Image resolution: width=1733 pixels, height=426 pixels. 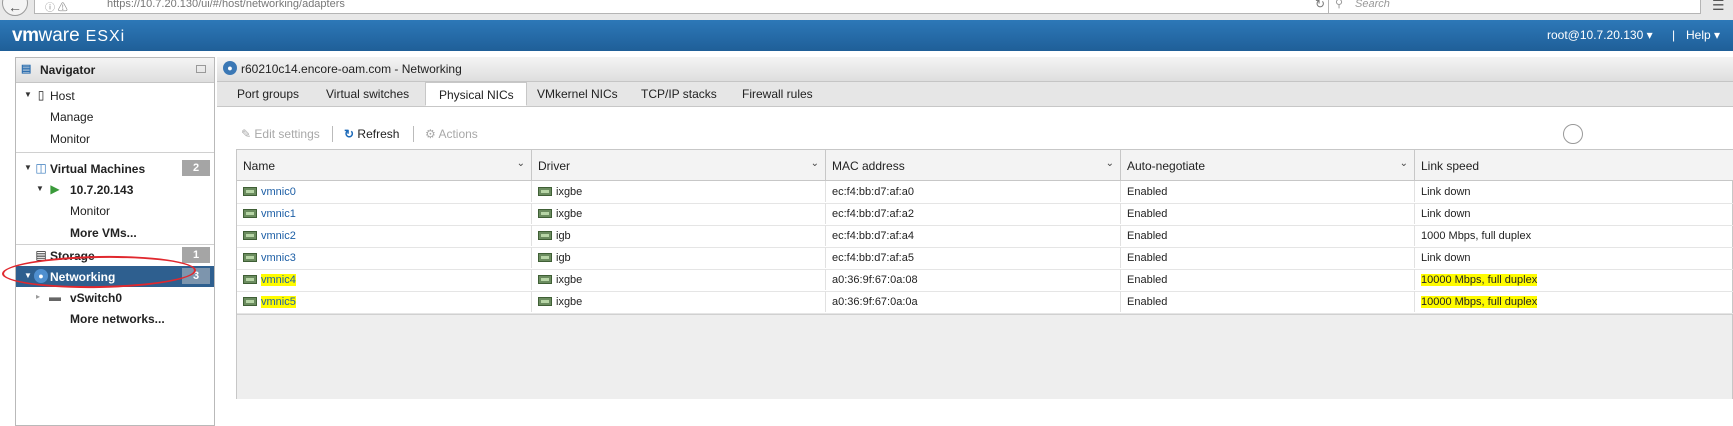 I want to click on nic-name-link: vmnic2, so click(x=278, y=236).